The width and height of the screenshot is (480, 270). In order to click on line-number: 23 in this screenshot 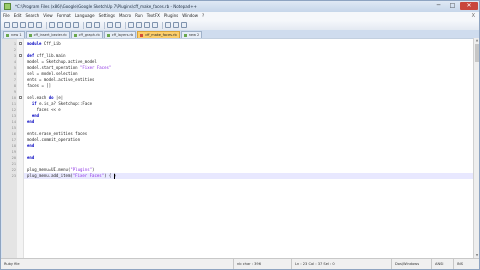, I will do `click(13, 176)`.